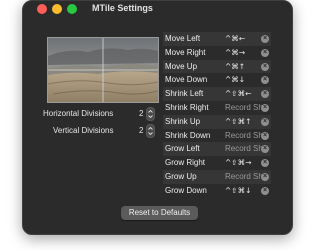  Describe the element at coordinates (122, 8) in the screenshot. I see `window-title: MTile Settings` at that location.